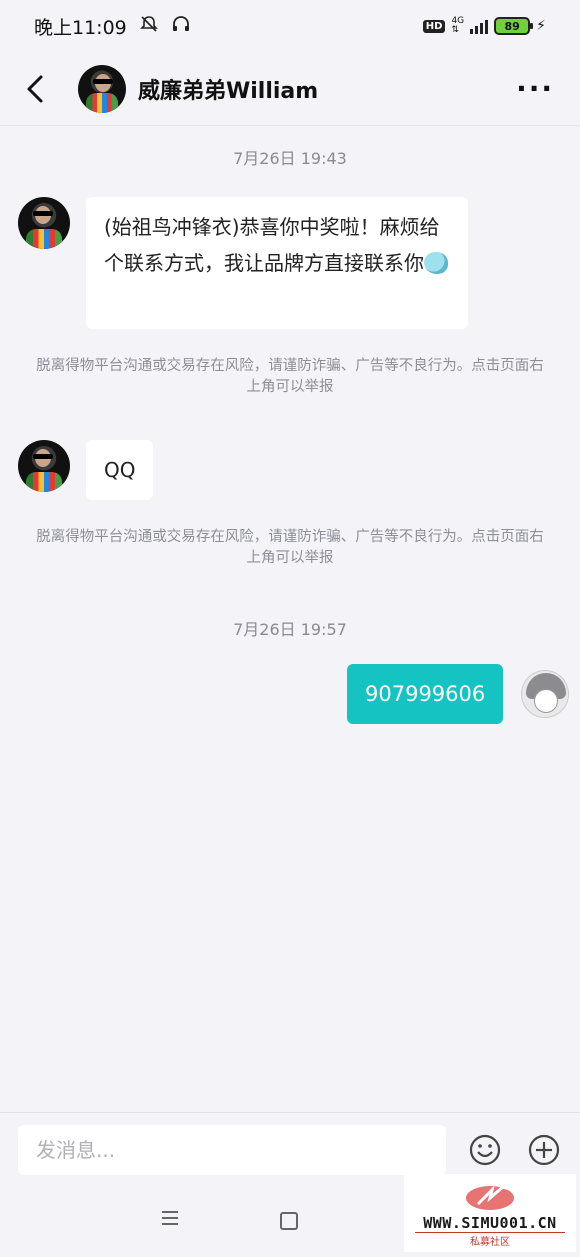 This screenshot has height=1257, width=580. Describe the element at coordinates (290, 26) in the screenshot. I see `status-bar: 晚上11:09 HD 4G ⇅ 89 ⚡` at that location.